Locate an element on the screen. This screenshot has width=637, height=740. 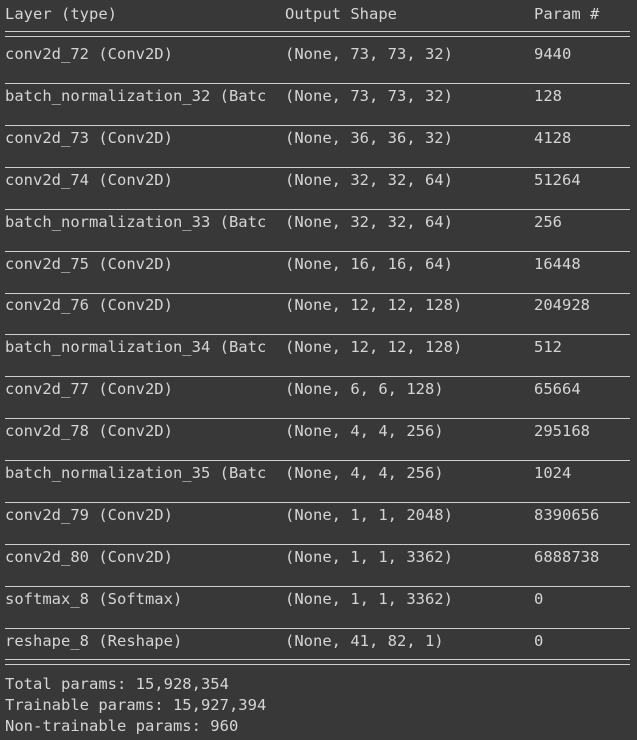
output-shape: (None, 16, 16, 64) is located at coordinates (369, 264).